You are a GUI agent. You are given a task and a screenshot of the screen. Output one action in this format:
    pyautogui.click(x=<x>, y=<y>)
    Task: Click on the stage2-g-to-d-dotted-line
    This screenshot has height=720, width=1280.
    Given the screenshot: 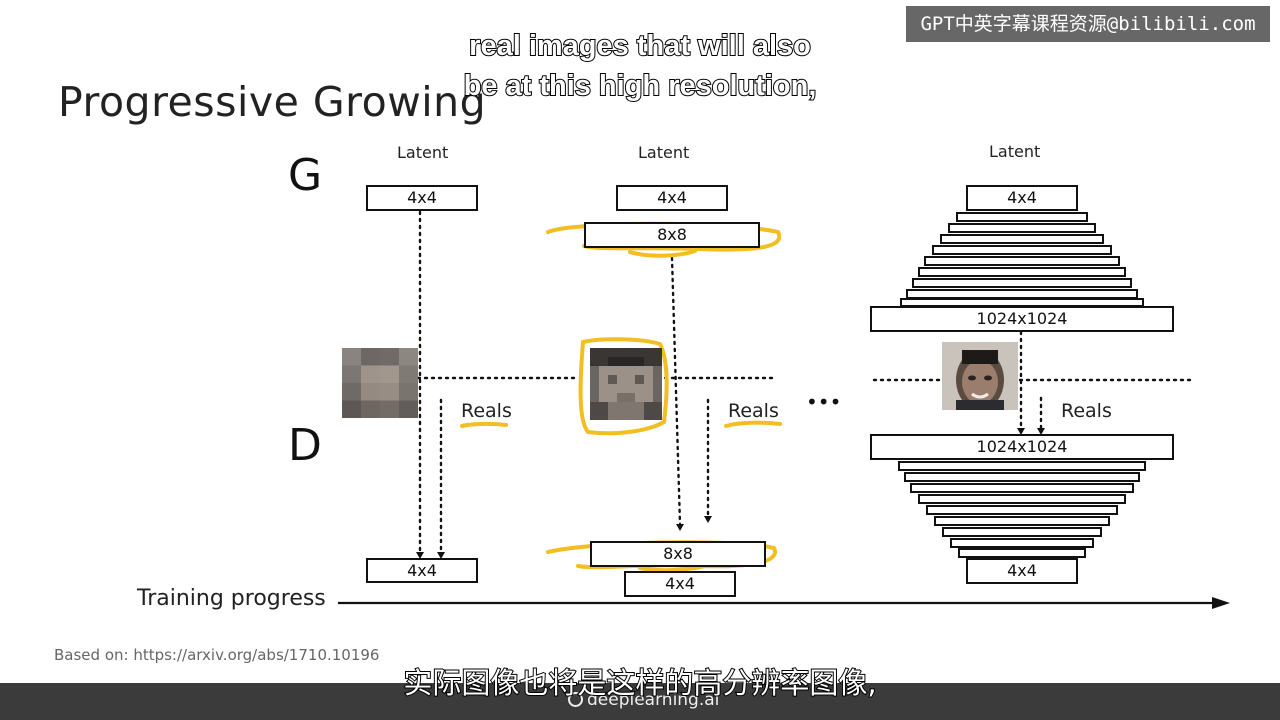 What is the action you would take?
    pyautogui.click(x=676, y=391)
    